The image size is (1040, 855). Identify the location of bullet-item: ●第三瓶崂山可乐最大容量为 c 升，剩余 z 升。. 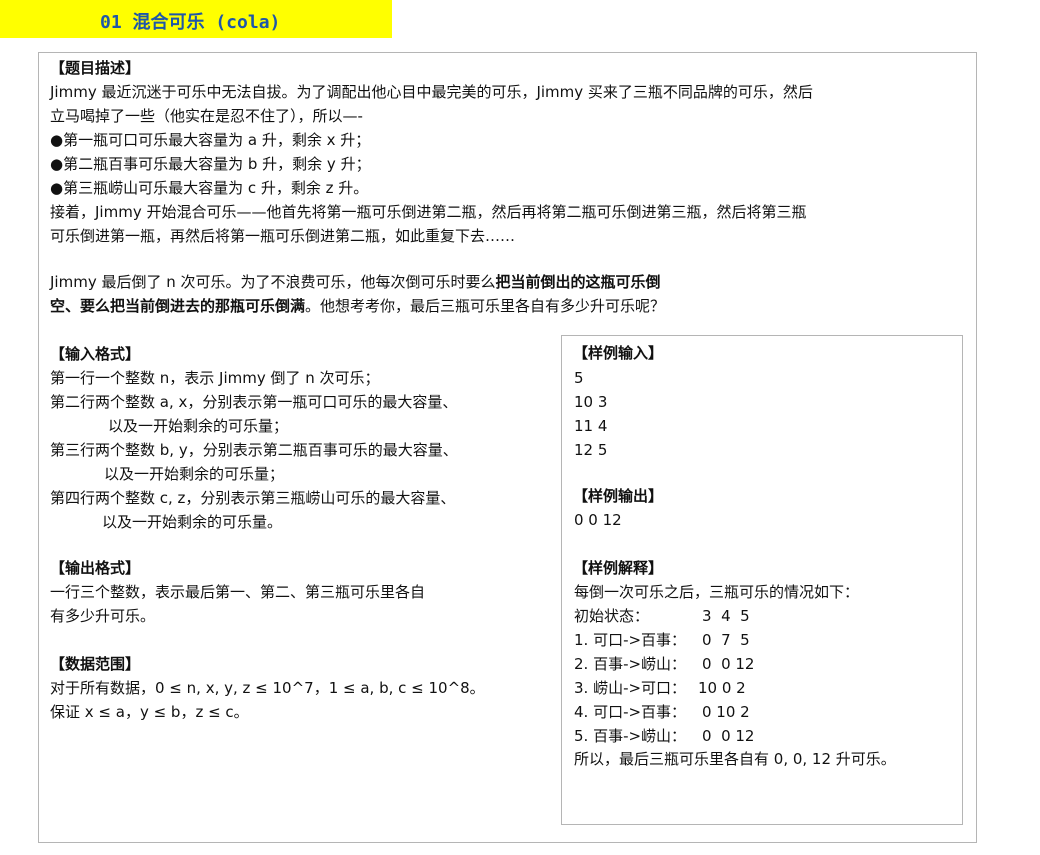
(209, 188).